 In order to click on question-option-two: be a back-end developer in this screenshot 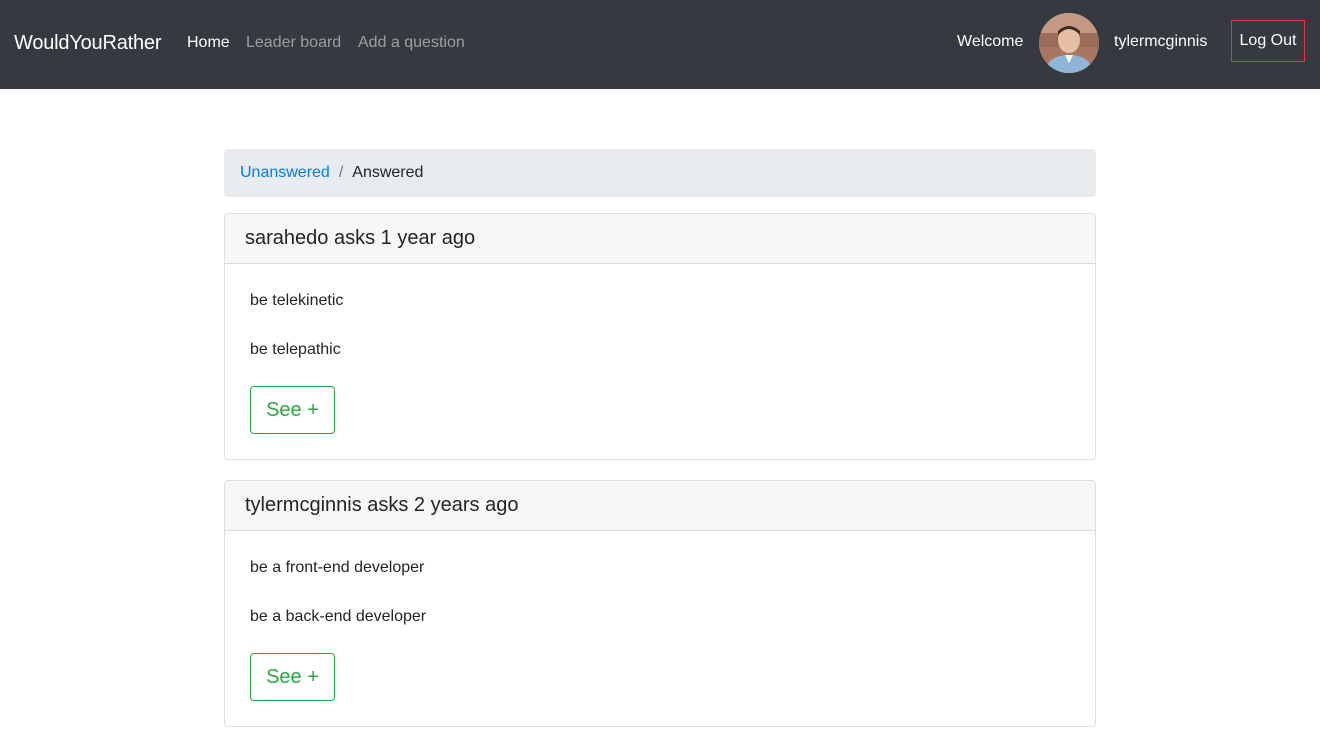, I will do `click(338, 616)`.